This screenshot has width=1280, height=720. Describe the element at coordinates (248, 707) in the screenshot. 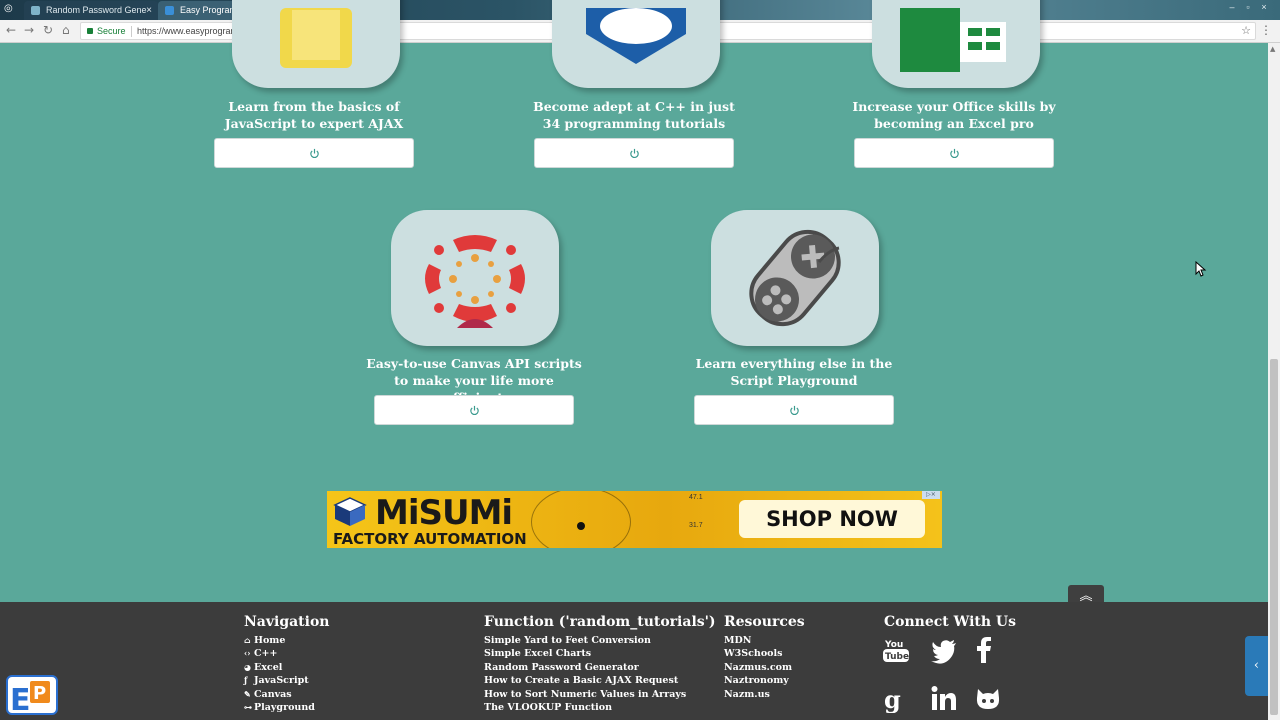

I see `gamepad-icon: ⊶` at that location.